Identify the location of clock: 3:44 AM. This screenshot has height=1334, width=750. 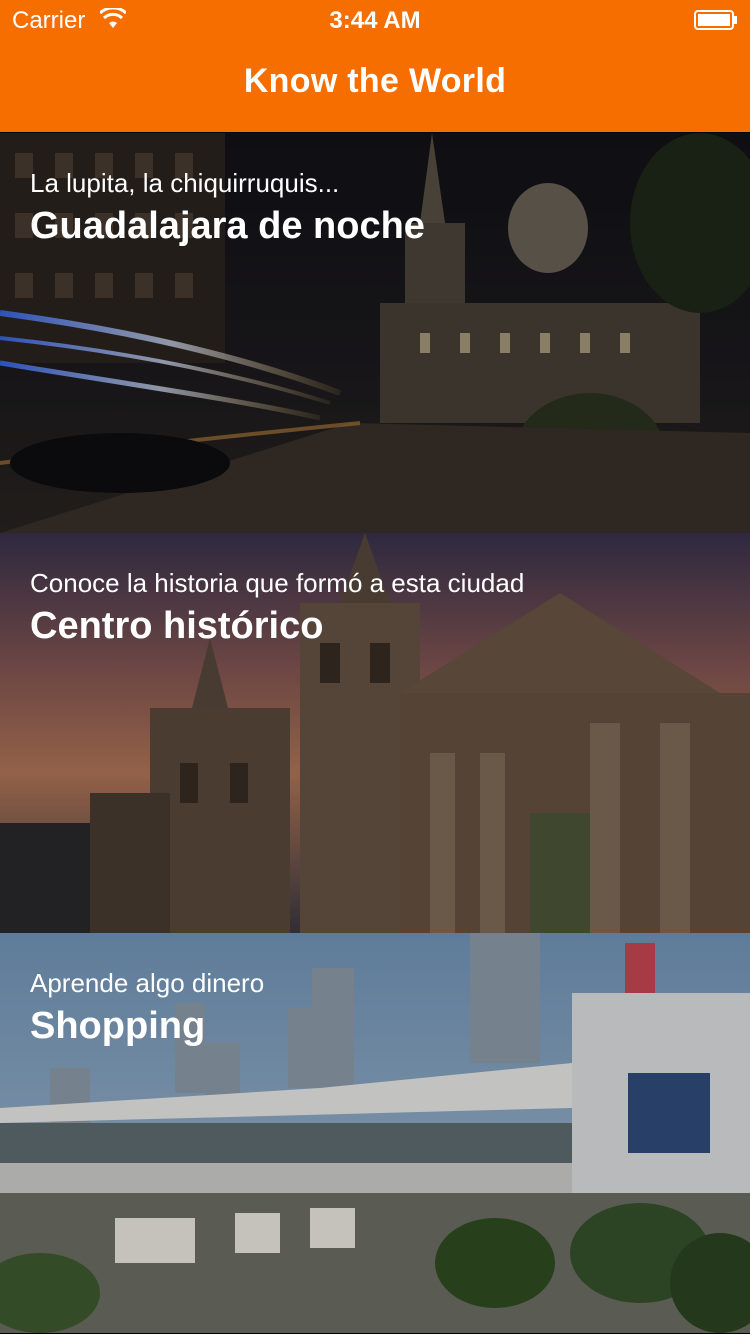
(375, 20).